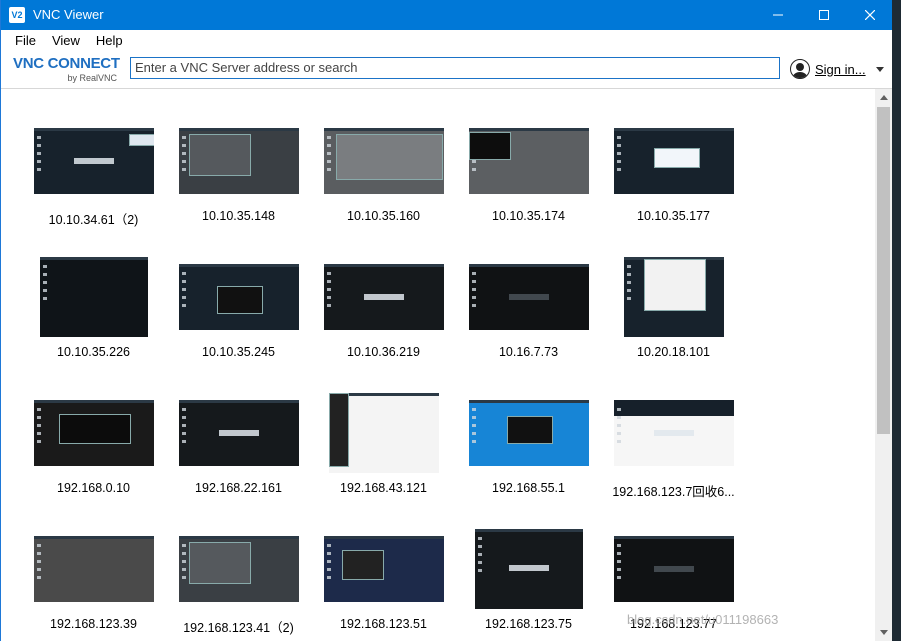 The height and width of the screenshot is (641, 901). Describe the element at coordinates (824, 15) in the screenshot. I see `maximize-button` at that location.